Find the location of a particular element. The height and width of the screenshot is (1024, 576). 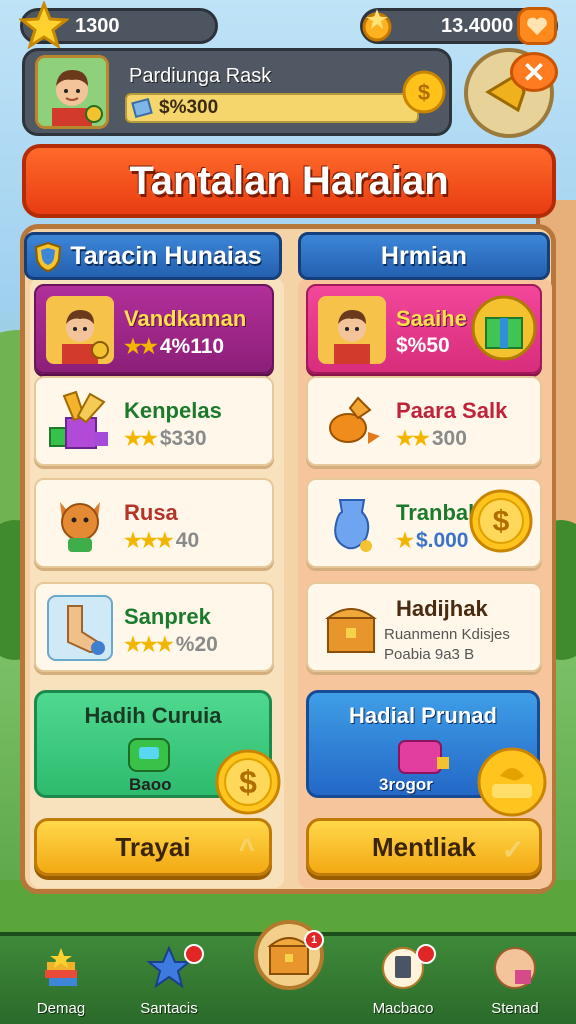

play-button-label: Trayai is located at coordinates (153, 846).